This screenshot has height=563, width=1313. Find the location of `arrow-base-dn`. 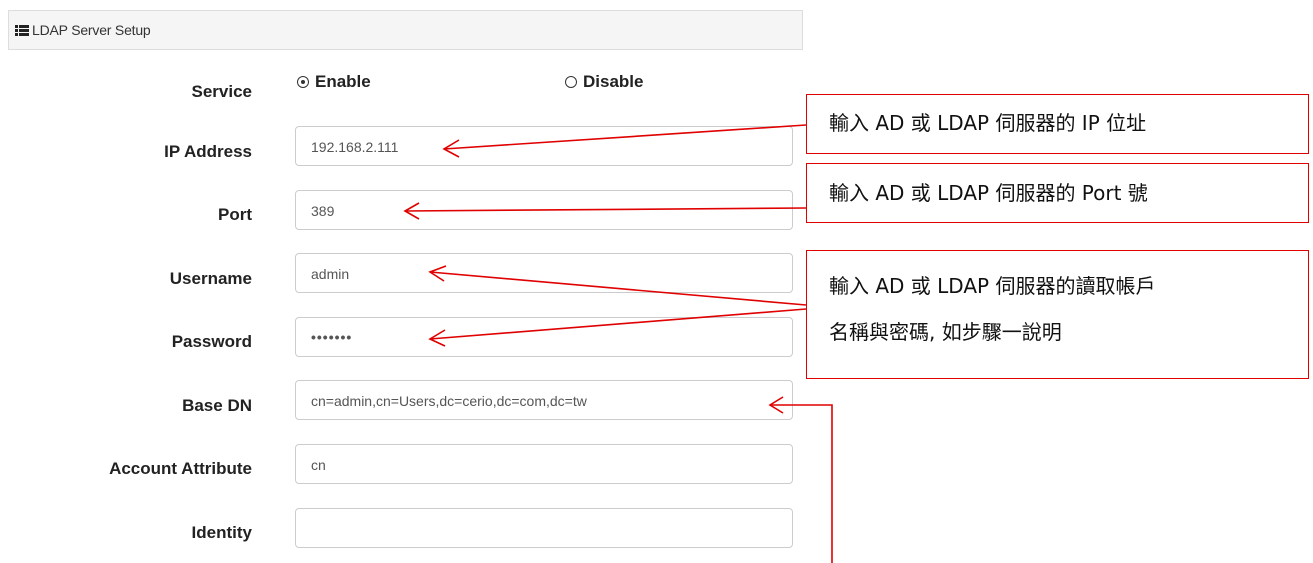

arrow-base-dn is located at coordinates (801, 483).